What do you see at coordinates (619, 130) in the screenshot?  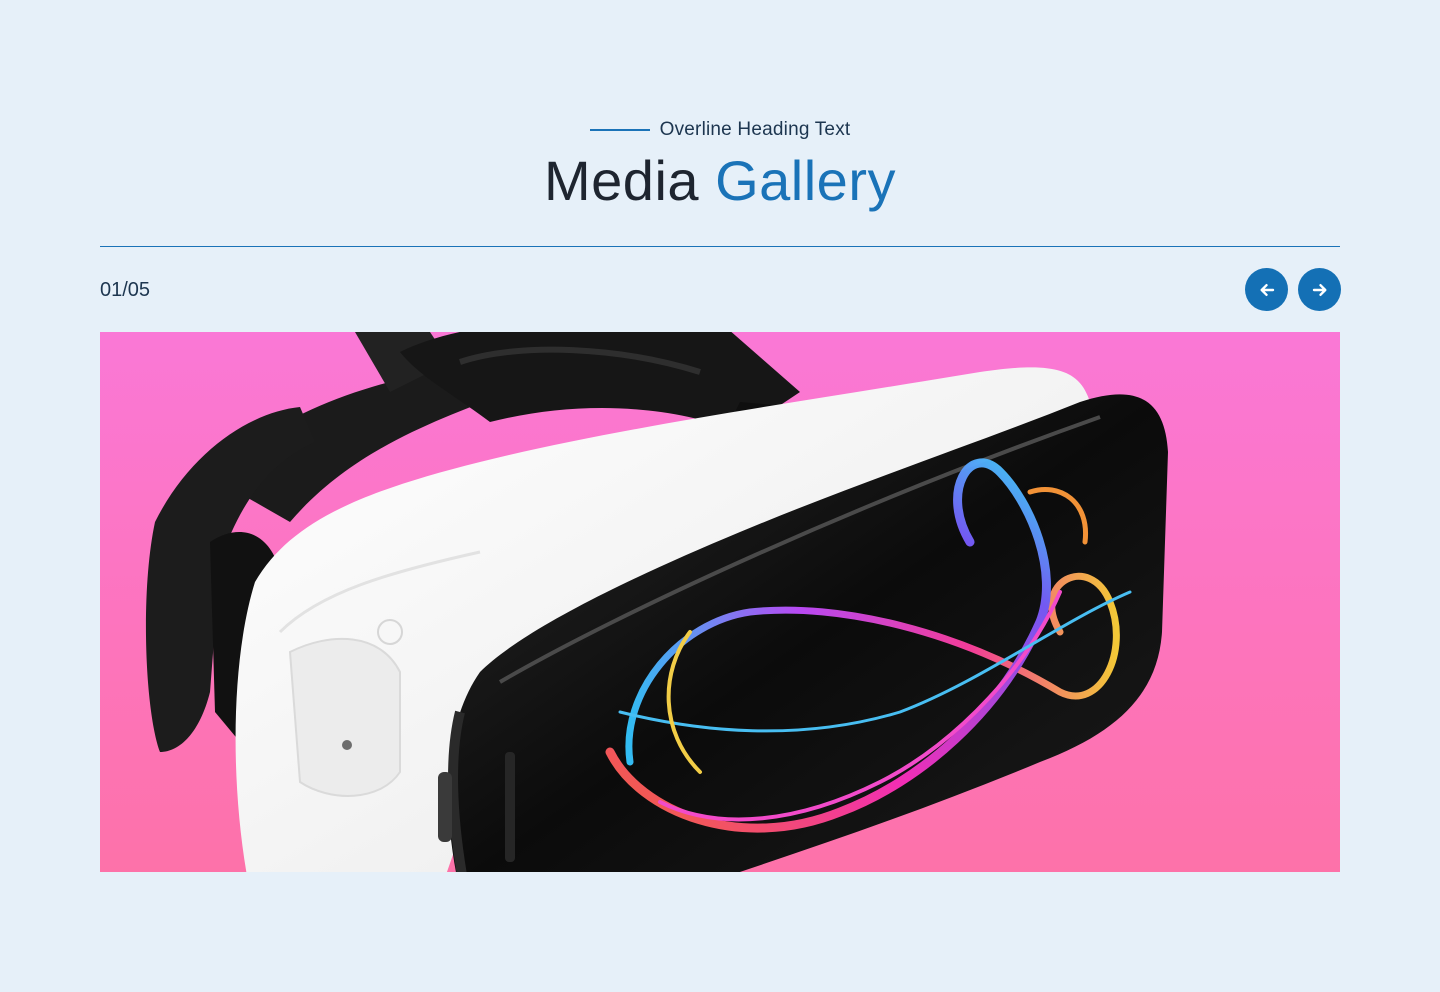 I see `overline-line-decoration` at bounding box center [619, 130].